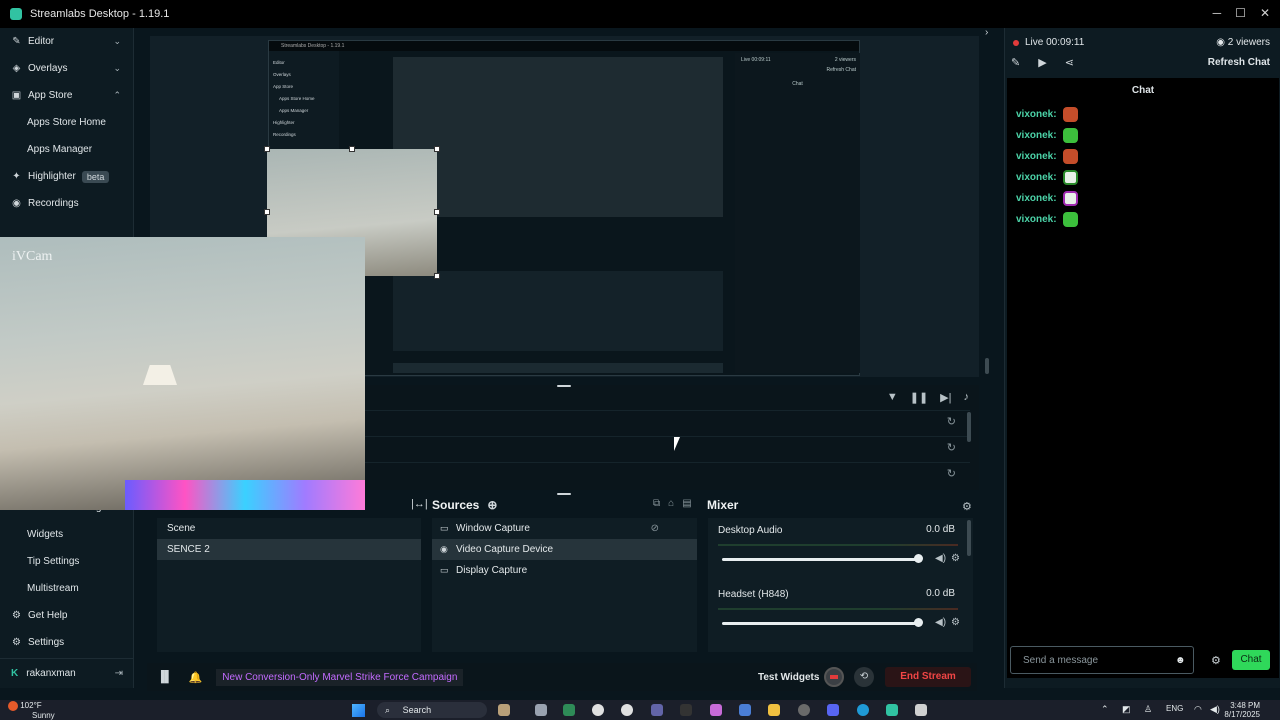 This screenshot has height=720, width=1280. Describe the element at coordinates (671, 503) in the screenshot. I see `source-remove-icon: ⌂` at that location.